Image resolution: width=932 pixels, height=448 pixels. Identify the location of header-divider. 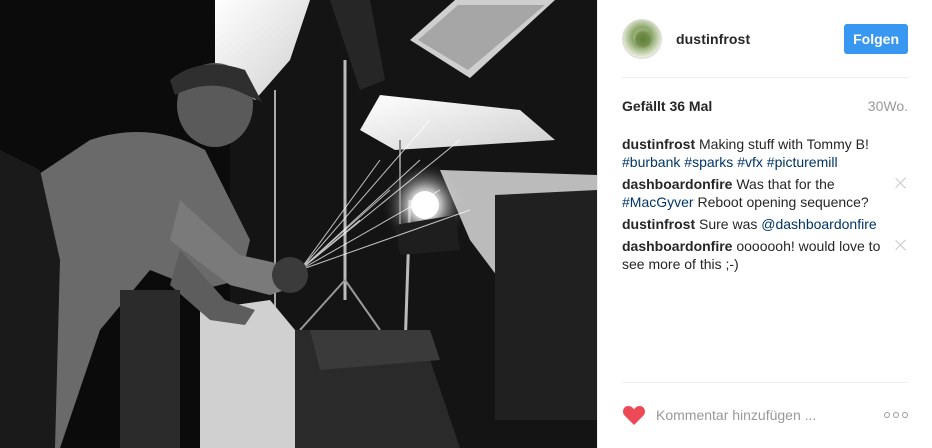
(765, 77).